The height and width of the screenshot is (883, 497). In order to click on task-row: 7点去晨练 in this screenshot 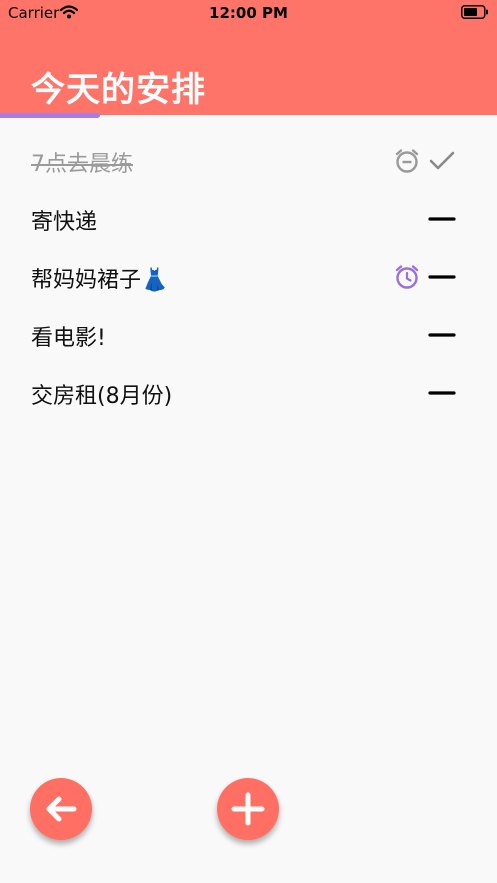, I will do `click(248, 161)`.